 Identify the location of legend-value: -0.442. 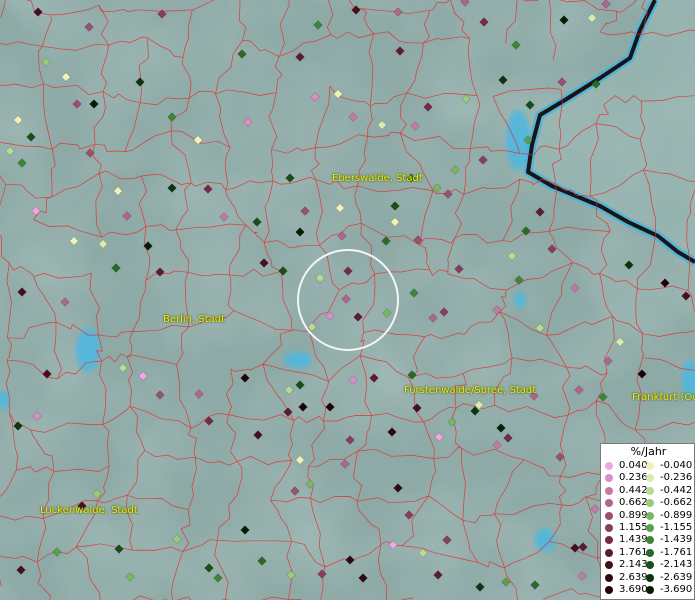
(676, 490).